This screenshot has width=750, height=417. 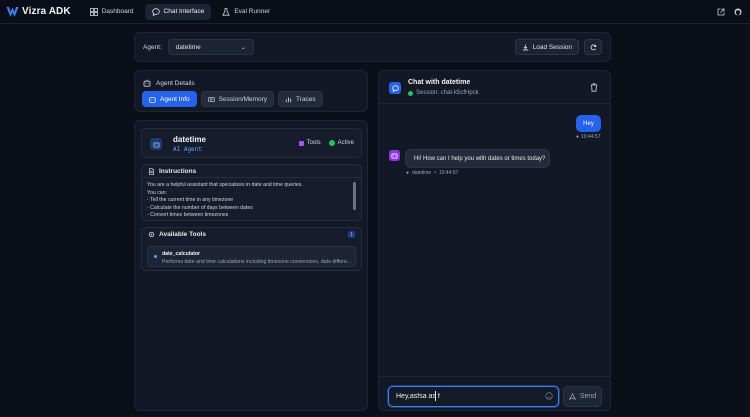 I want to click on nav-eval-runner-label: Eval Runner, so click(x=252, y=11).